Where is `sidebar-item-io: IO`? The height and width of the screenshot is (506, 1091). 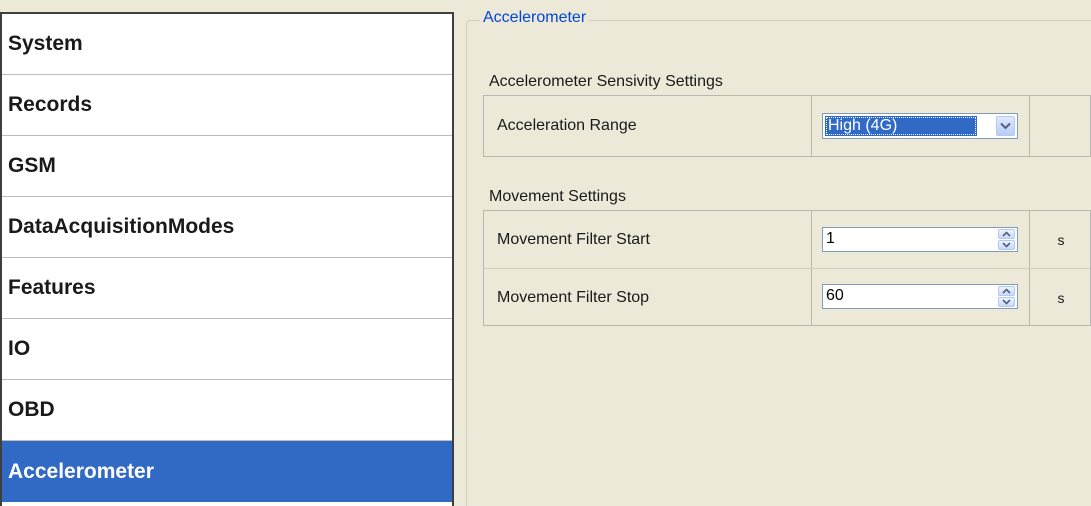 sidebar-item-io: IO is located at coordinates (227, 349).